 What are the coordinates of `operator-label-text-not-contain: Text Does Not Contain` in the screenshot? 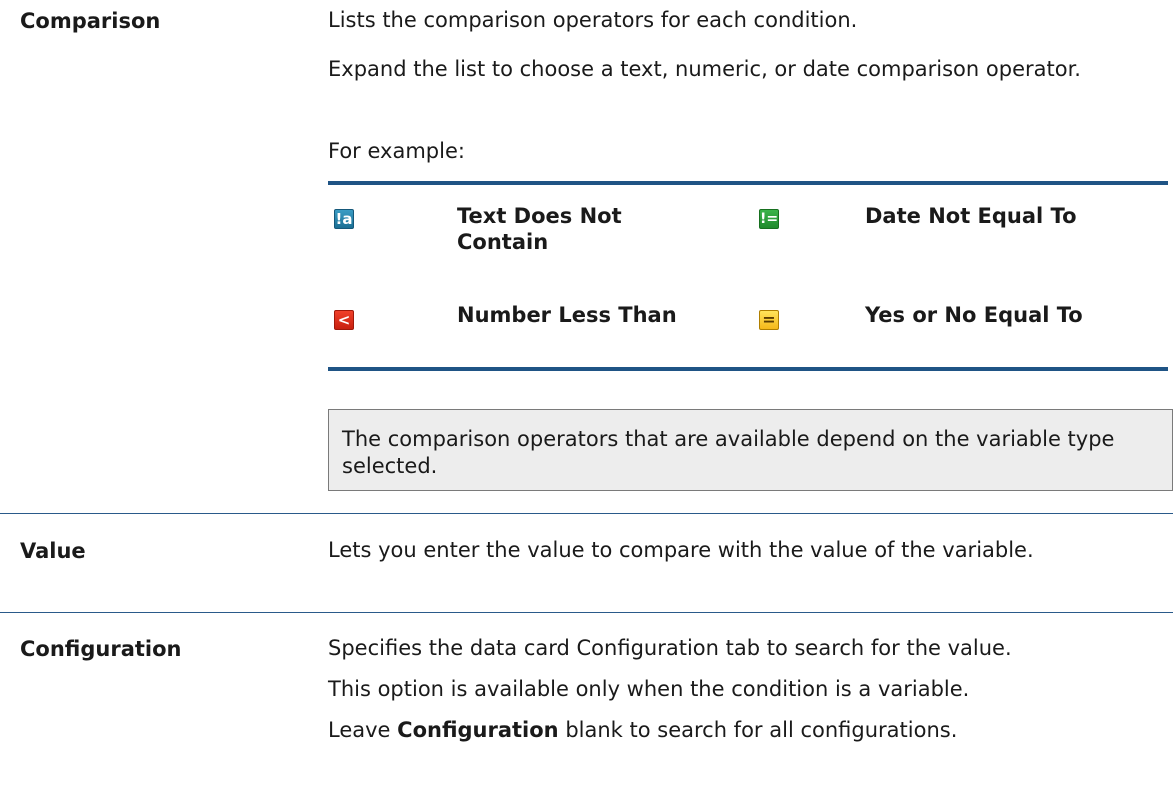 It's located at (539, 229).